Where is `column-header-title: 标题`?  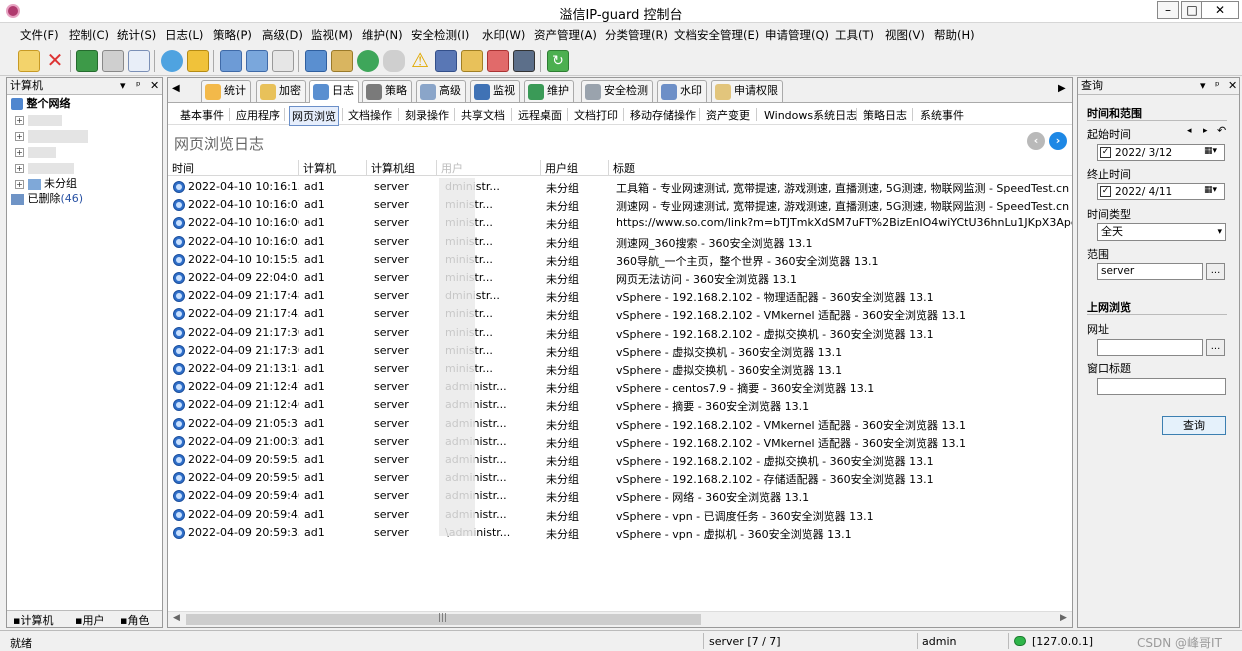 column-header-title: 标题 is located at coordinates (840, 168).